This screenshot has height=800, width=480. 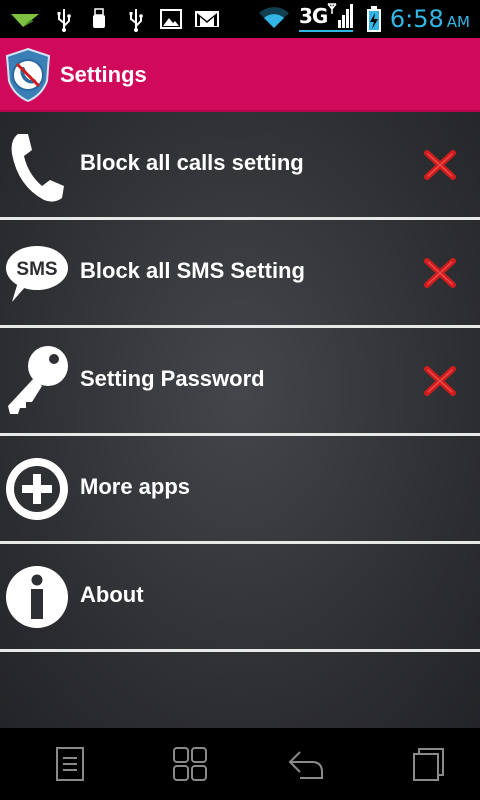 I want to click on network-activity-bar, so click(x=326, y=31).